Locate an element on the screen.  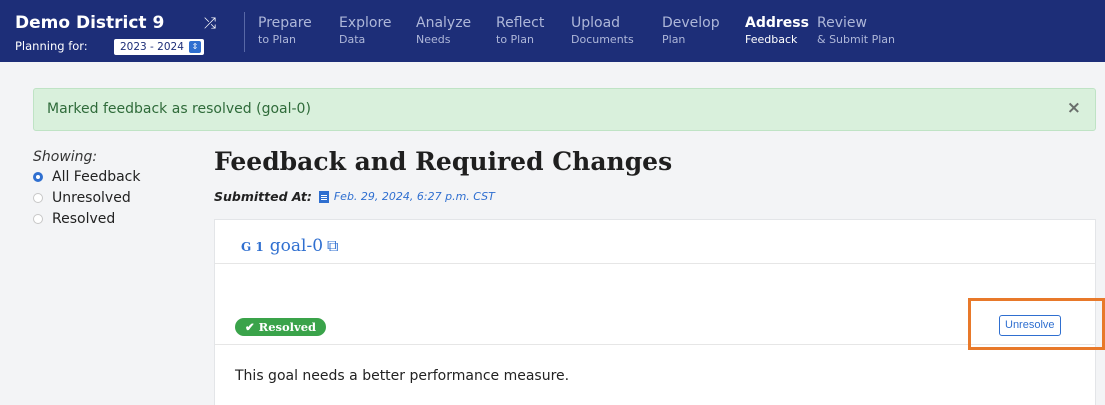
chevron-updown-icon: ⇕ is located at coordinates (194, 47).